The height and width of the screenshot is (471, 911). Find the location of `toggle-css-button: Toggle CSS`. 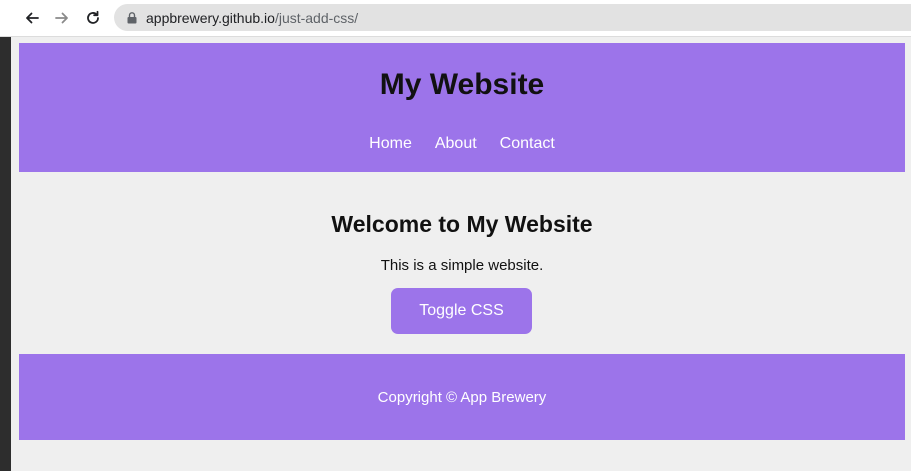

toggle-css-button: Toggle CSS is located at coordinates (461, 311).